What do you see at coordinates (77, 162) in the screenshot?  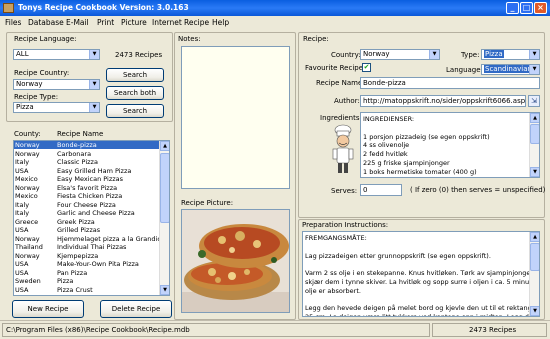 I see `list-item-name: Classic Pizza` at bounding box center [77, 162].